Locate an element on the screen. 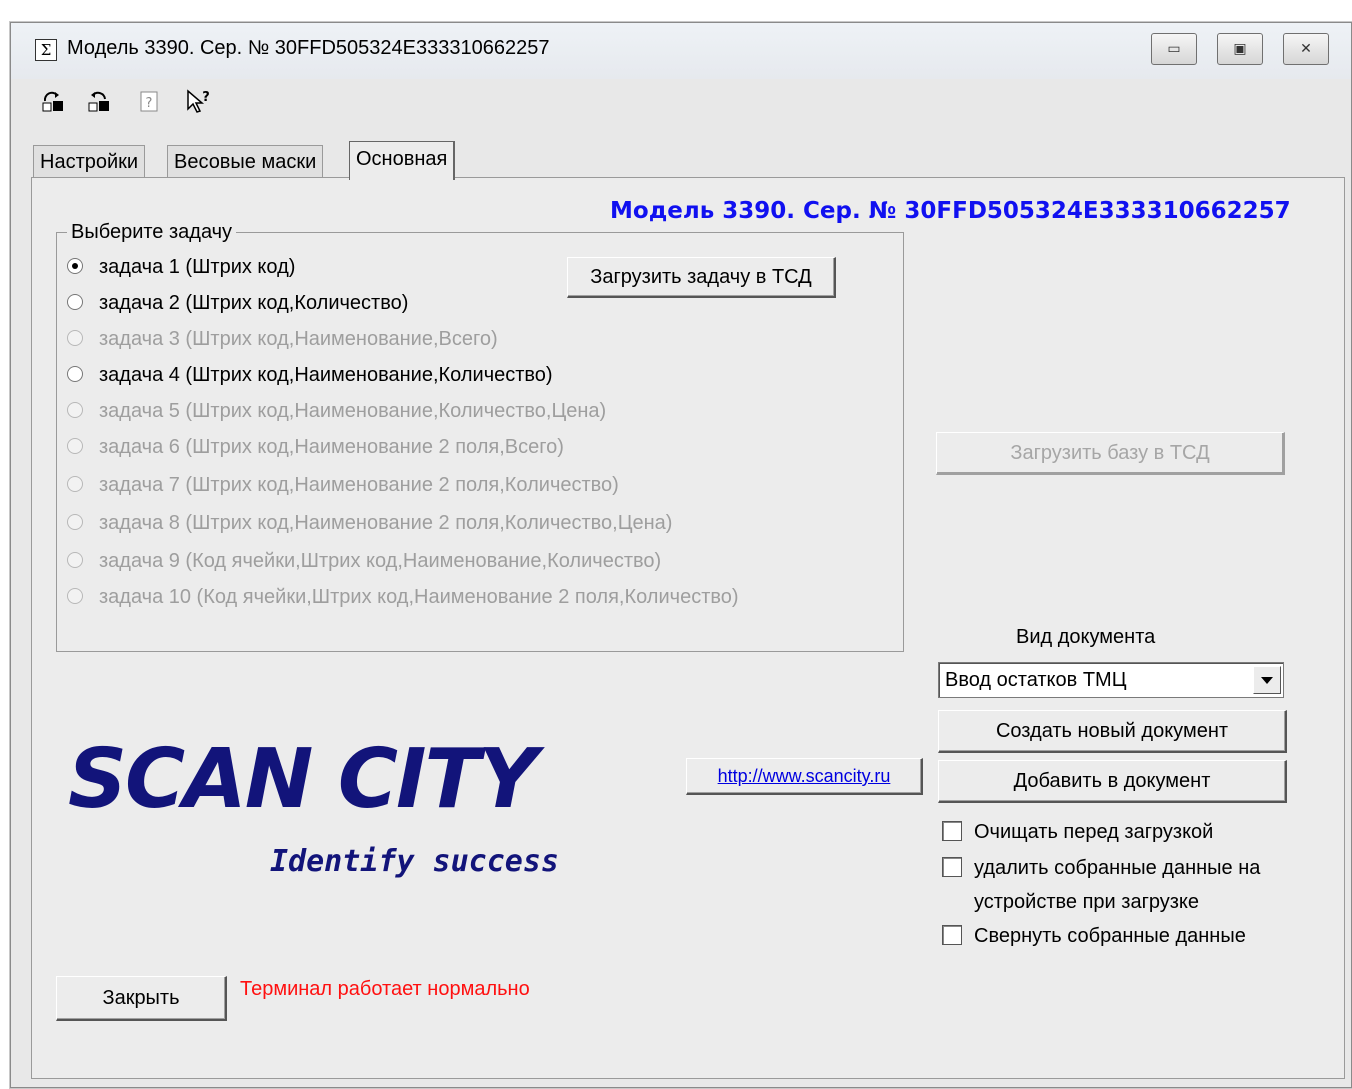 The height and width of the screenshot is (1089, 1352). create-document-button: Создать новый документ is located at coordinates (1112, 731).